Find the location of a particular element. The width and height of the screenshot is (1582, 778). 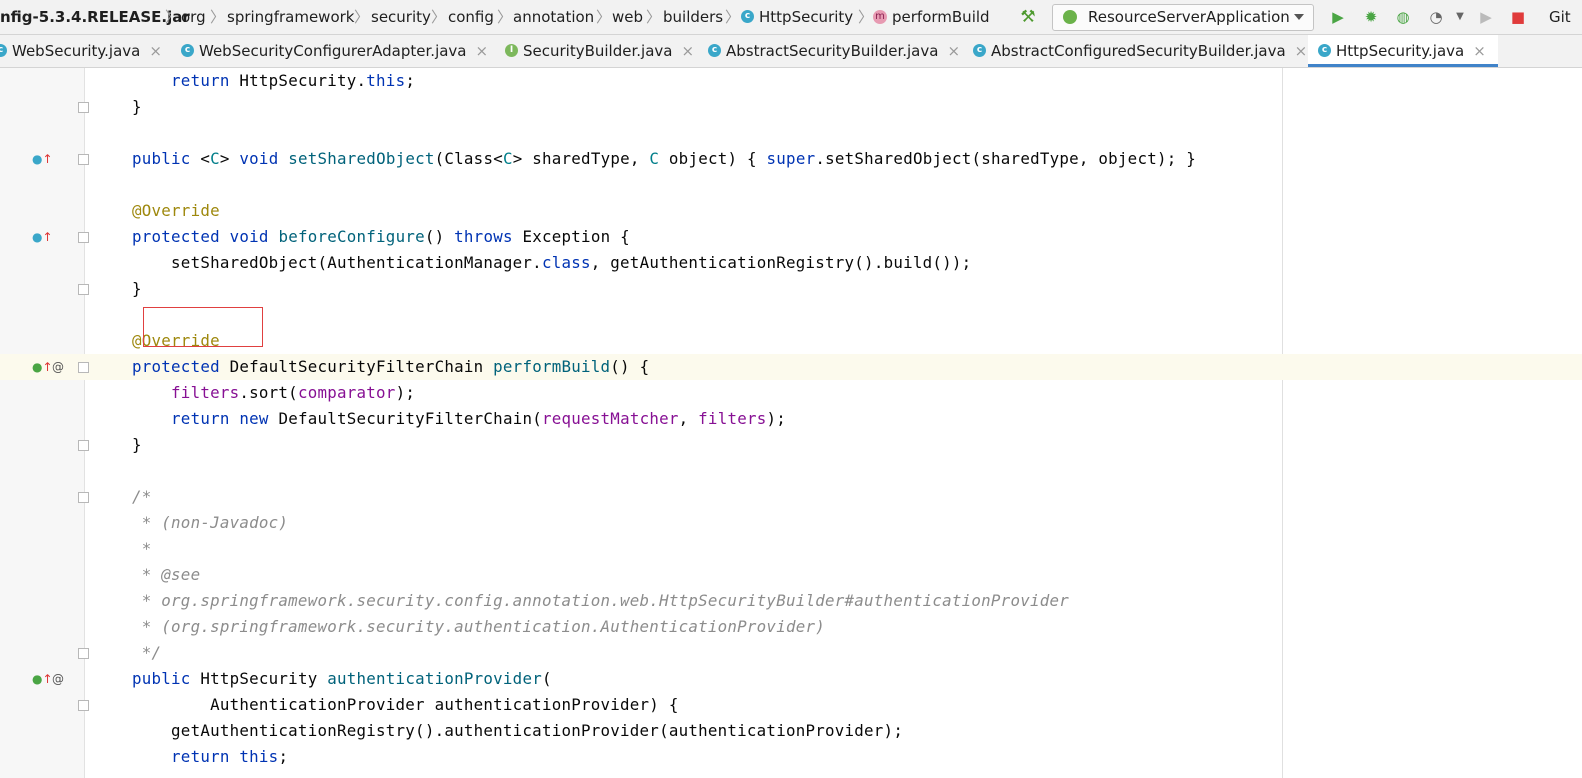

code-line: 537 } is located at coordinates (791, 445).